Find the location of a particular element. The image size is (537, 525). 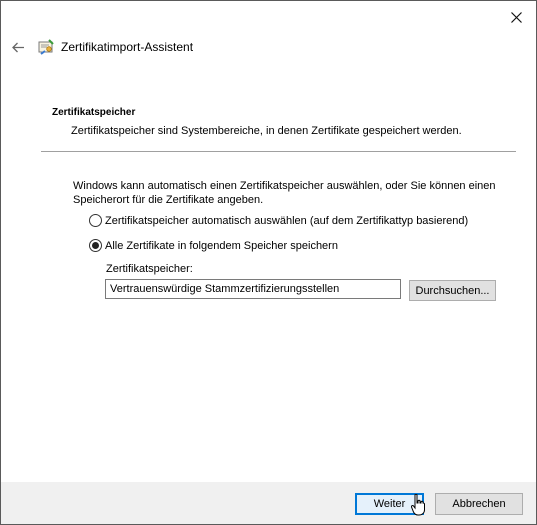

store-field-label: Zertifikatspeicher: is located at coordinates (149, 269).